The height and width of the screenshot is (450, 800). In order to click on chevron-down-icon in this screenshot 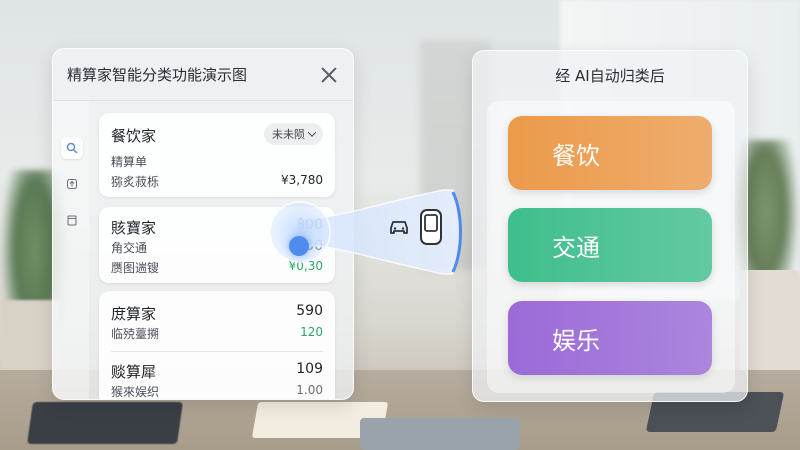, I will do `click(312, 132)`.